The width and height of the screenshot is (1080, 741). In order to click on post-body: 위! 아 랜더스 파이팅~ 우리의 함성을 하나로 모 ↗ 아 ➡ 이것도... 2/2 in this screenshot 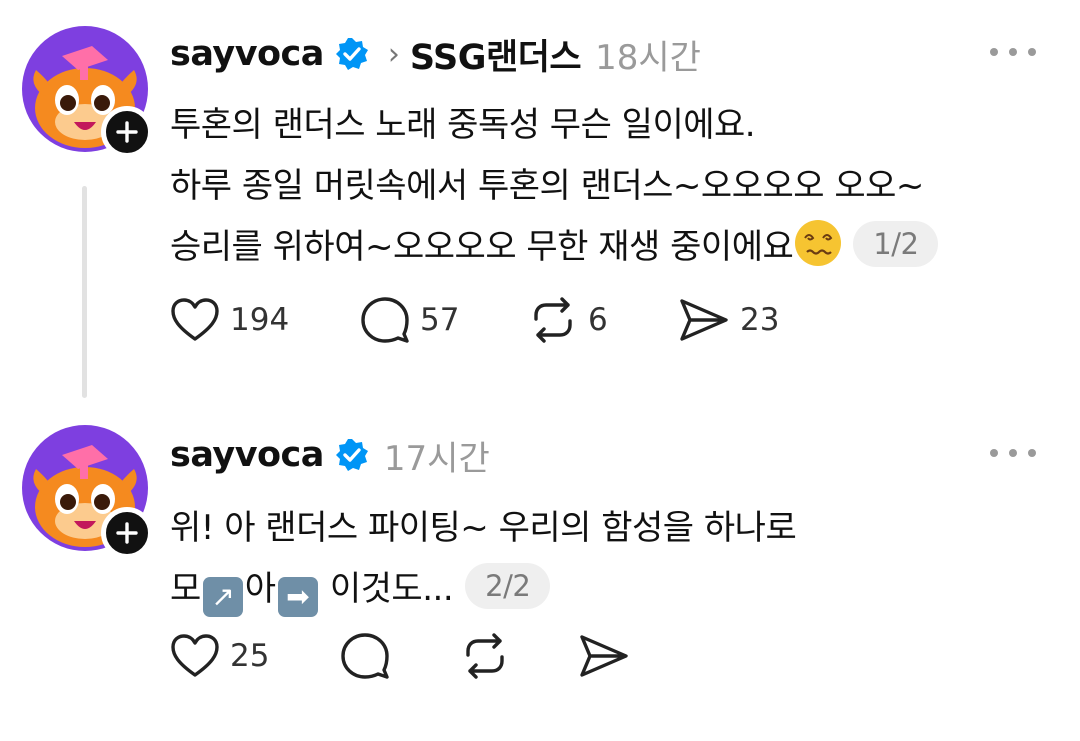, I will do `click(610, 559)`.